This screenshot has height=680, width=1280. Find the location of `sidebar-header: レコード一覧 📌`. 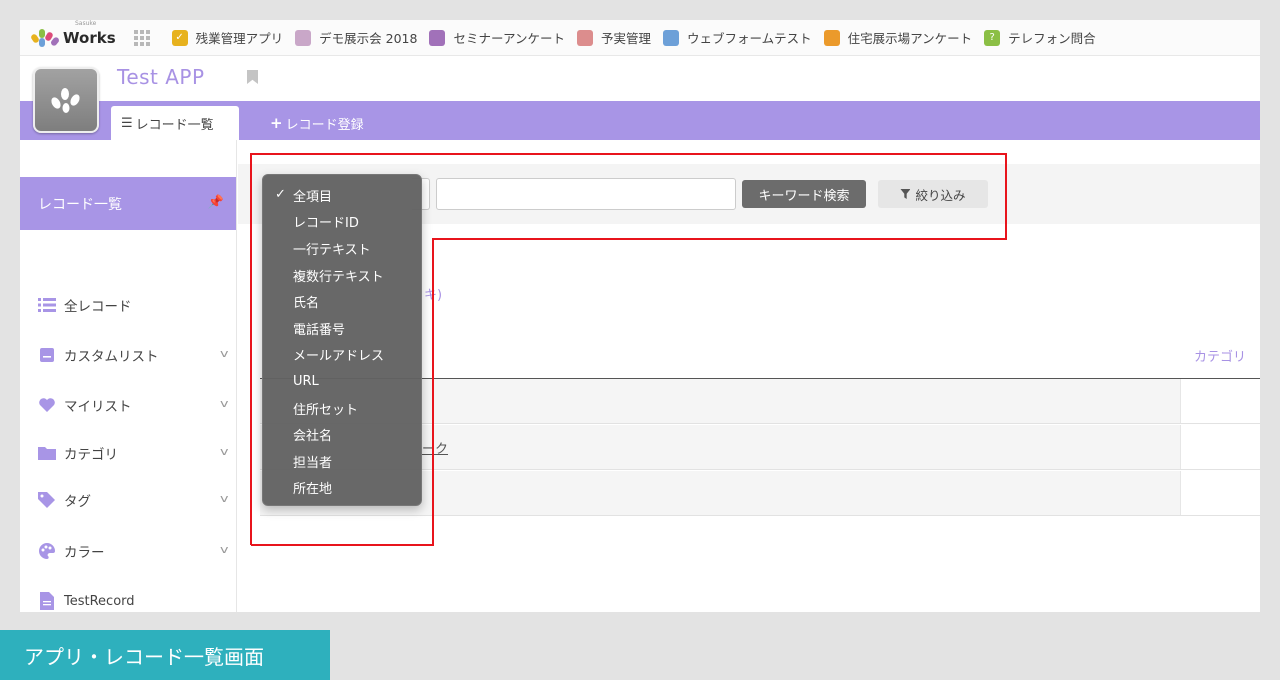

sidebar-header: レコード一覧 📌 is located at coordinates (128, 203).